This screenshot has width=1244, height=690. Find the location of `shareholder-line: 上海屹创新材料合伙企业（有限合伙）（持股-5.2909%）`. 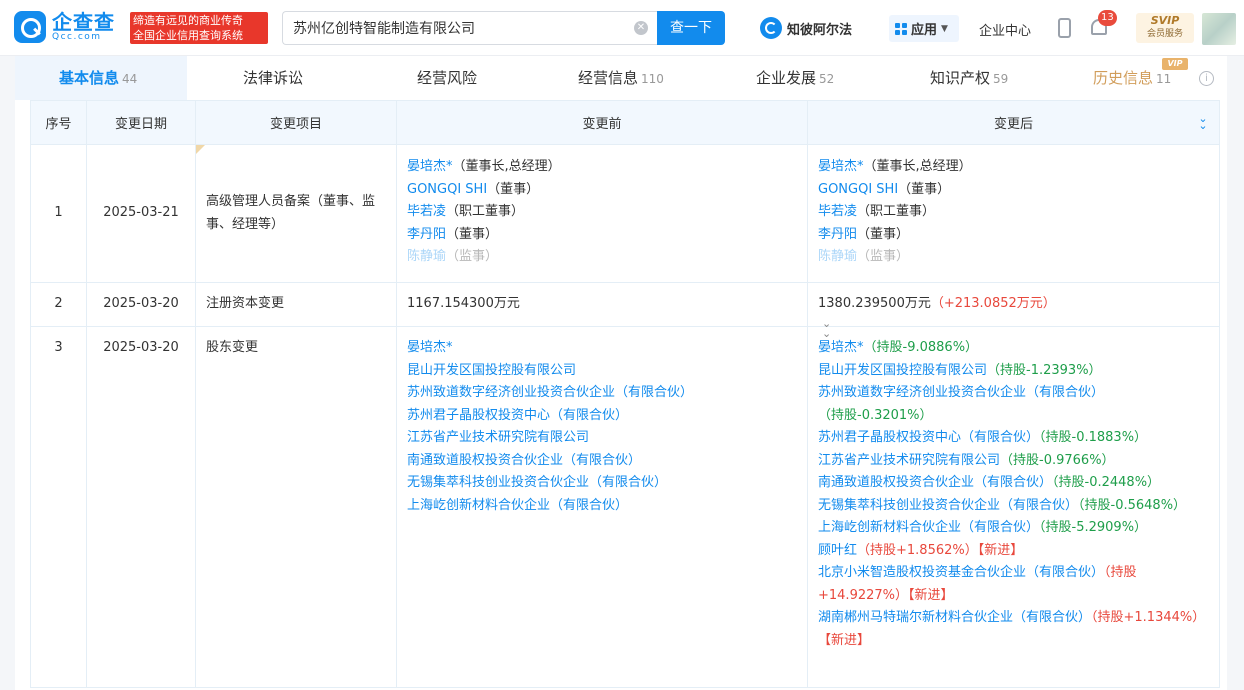

shareholder-line: 上海屹创新材料合伙企业（有限合伙）（持股-5.2909%） is located at coordinates (1013, 528).